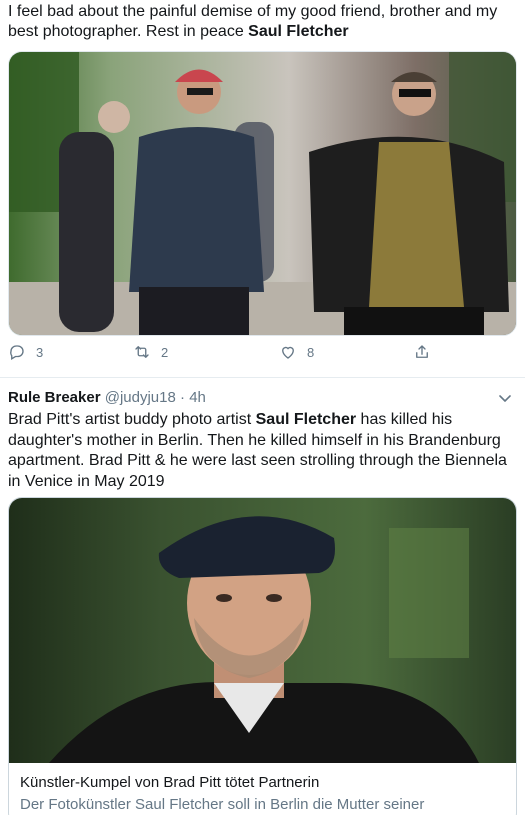  I want to click on tweet-2-text-part1: Brad Pitt's artist buddy photo artist, so click(132, 419).